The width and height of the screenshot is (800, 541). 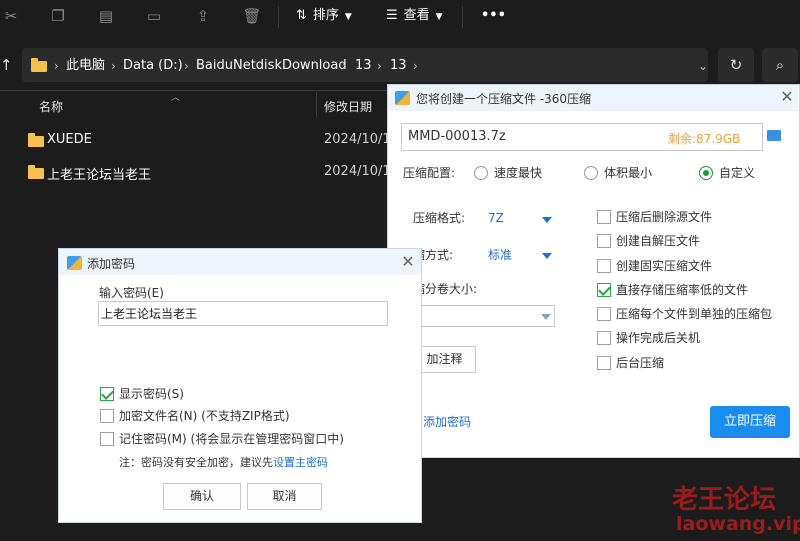 What do you see at coordinates (51, 106) in the screenshot?
I see `column-name: 名称` at bounding box center [51, 106].